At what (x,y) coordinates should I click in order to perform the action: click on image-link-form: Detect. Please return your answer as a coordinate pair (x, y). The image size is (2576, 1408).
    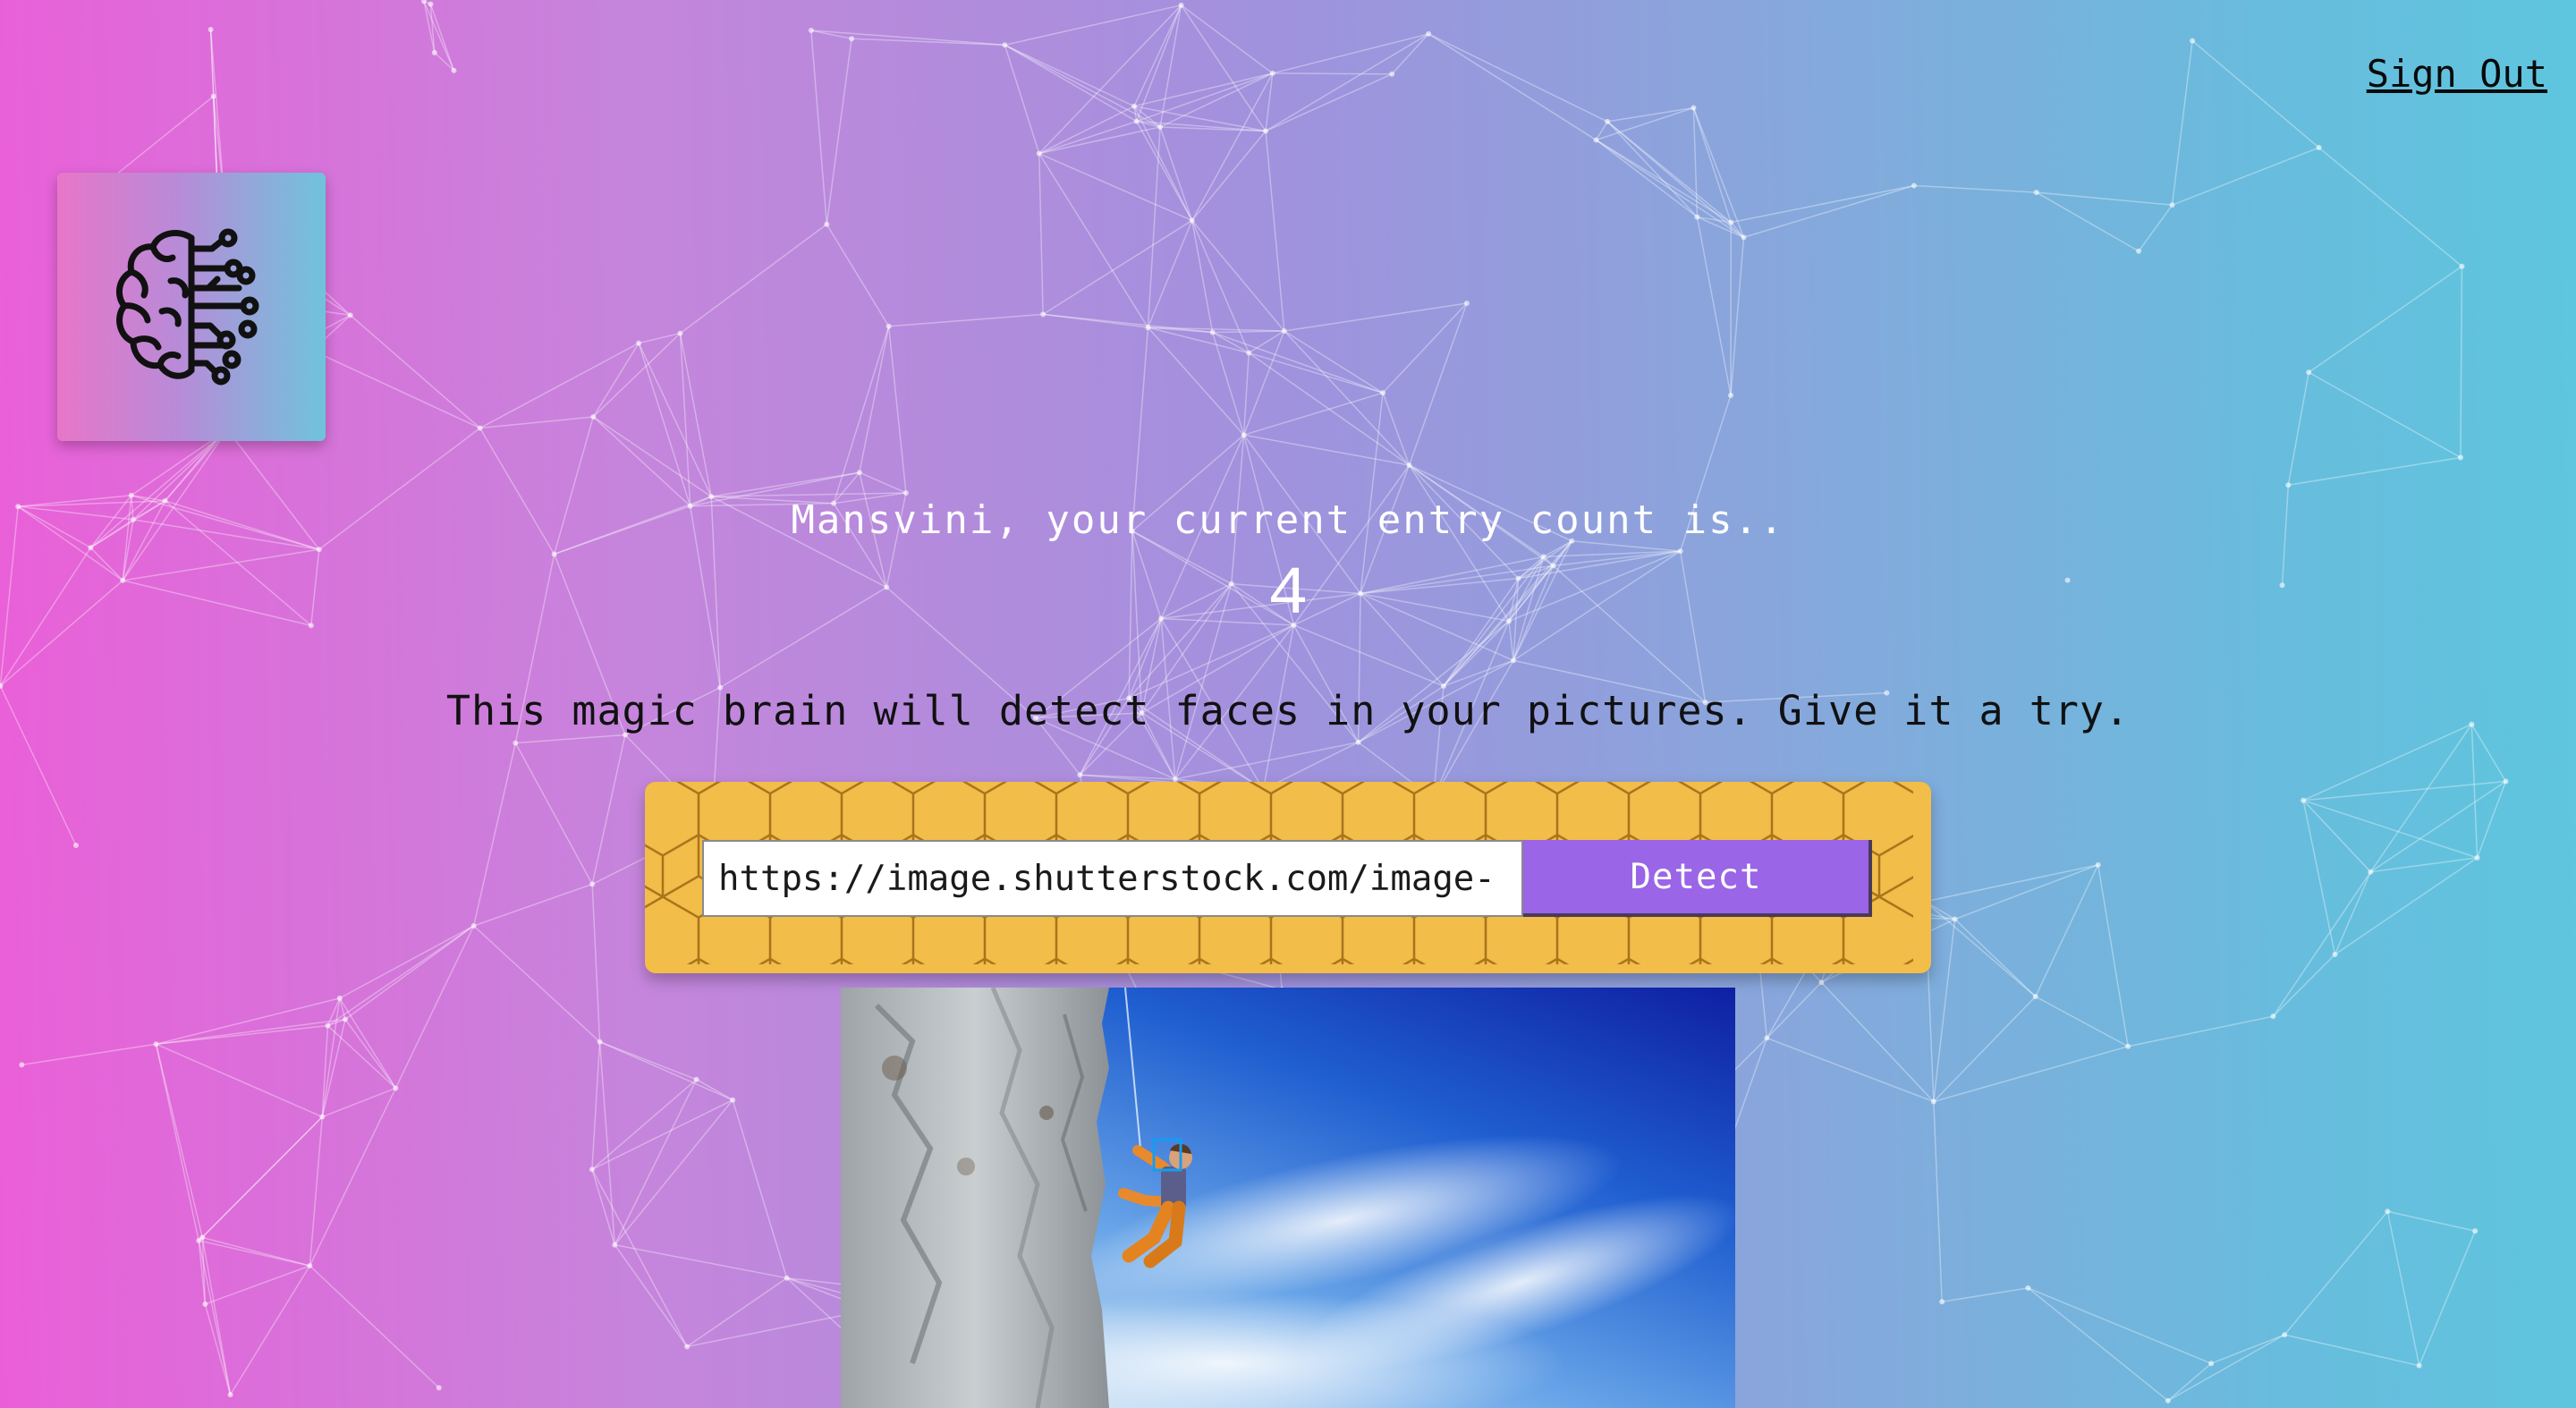
    Looking at the image, I should click on (1288, 878).